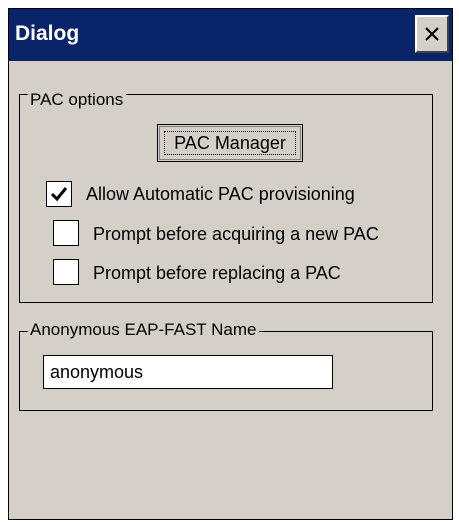  I want to click on close-icon, so click(432, 34).